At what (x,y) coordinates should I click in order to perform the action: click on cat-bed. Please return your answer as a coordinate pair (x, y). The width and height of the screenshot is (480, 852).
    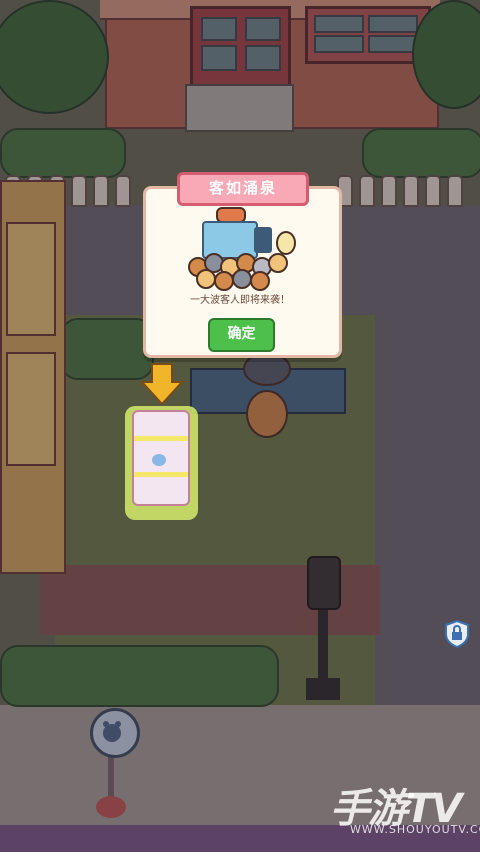
    Looking at the image, I should click on (161, 458).